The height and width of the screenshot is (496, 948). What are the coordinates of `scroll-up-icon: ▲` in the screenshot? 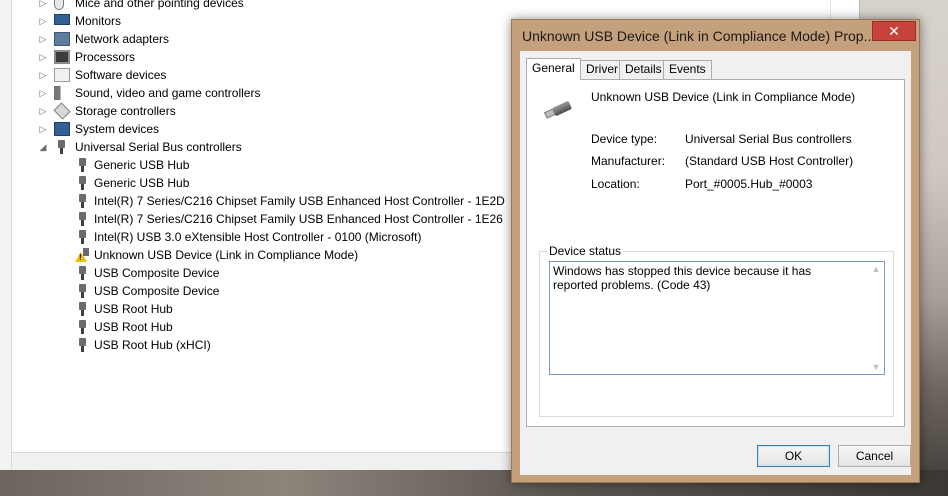 It's located at (876, 269).